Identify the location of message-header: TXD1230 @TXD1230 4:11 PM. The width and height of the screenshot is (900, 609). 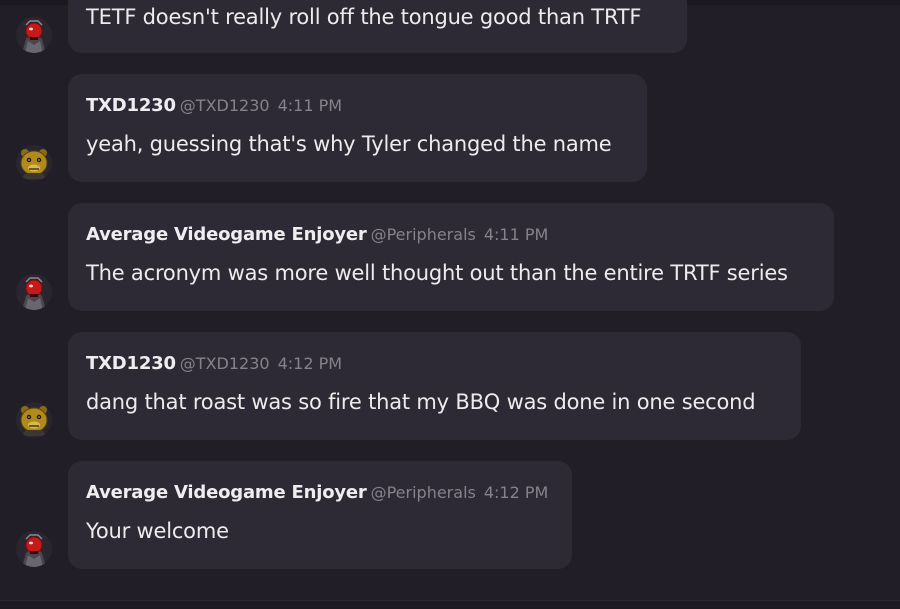
(214, 106).